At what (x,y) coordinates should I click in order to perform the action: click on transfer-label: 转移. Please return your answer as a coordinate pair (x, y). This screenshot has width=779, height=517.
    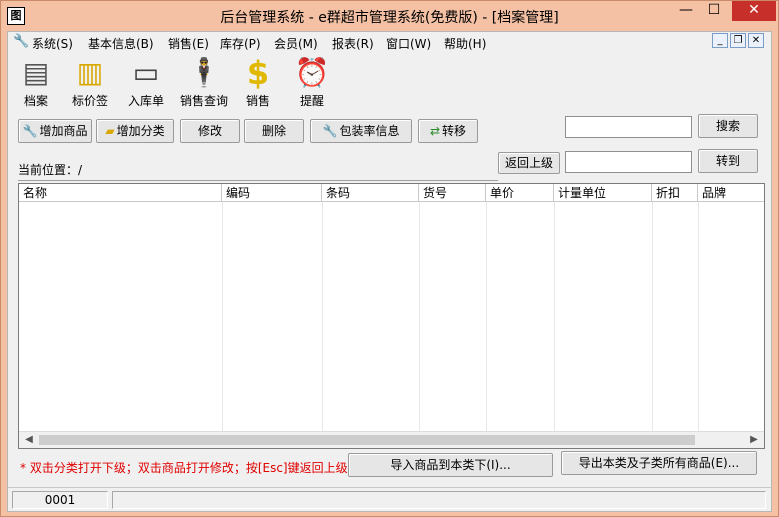
    Looking at the image, I should click on (454, 131).